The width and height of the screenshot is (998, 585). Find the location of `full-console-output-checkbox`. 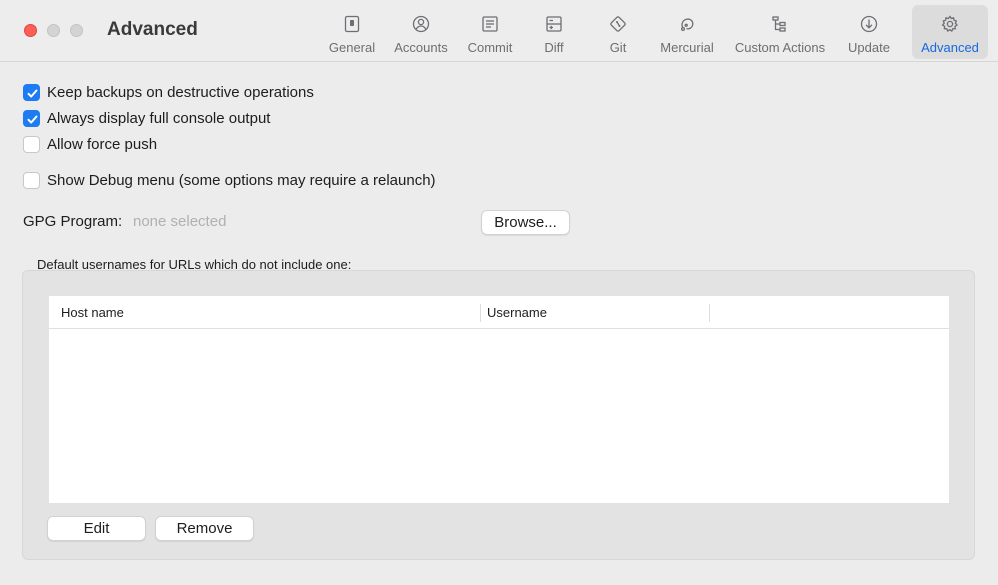

full-console-output-checkbox is located at coordinates (31, 118).